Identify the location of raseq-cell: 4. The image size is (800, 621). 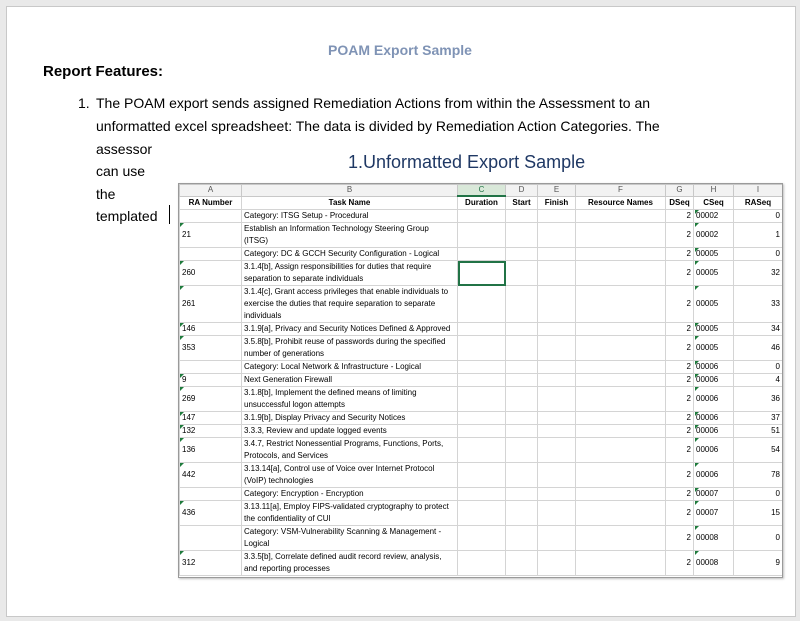
(757, 380).